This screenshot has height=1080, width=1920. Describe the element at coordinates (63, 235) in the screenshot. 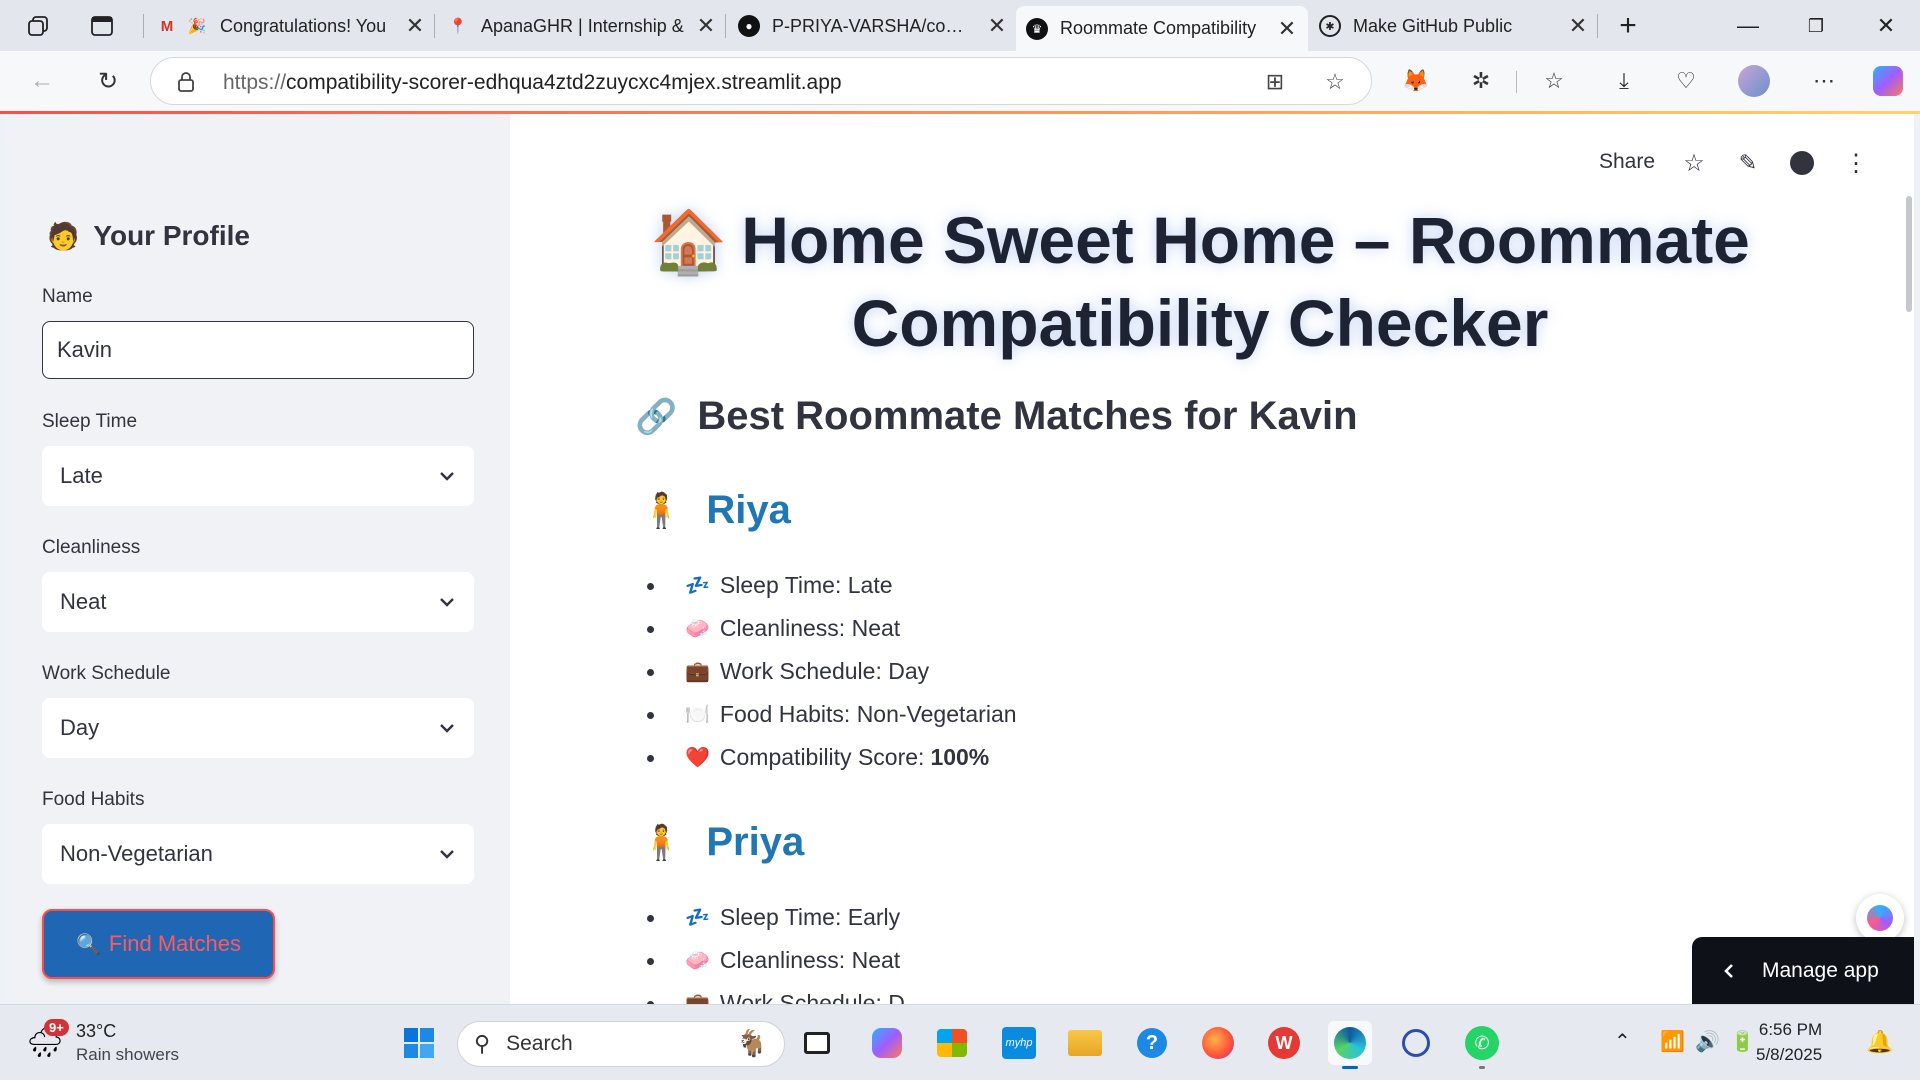

I see `person-icon: 🧑` at that location.